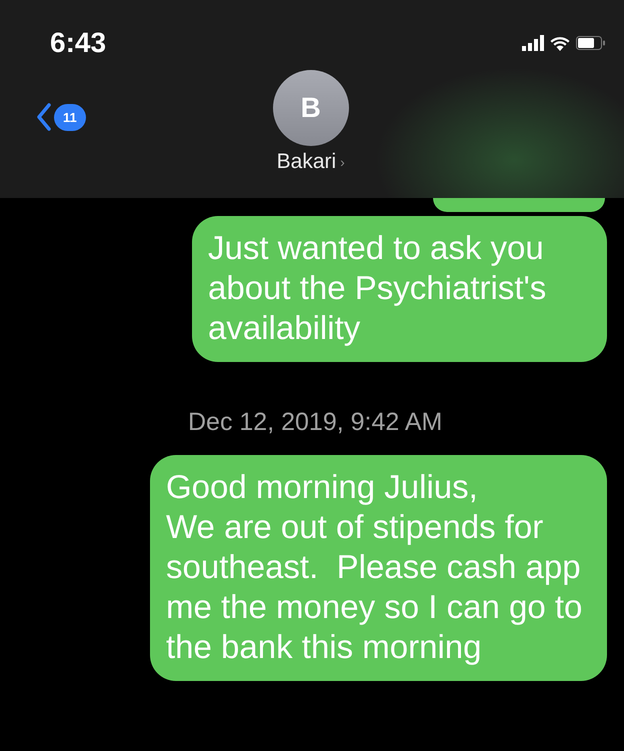 This screenshot has width=624, height=751. Describe the element at coordinates (378, 288) in the screenshot. I see `message-text: Just wanted to ask you about the Psychiatrist's availability` at that location.